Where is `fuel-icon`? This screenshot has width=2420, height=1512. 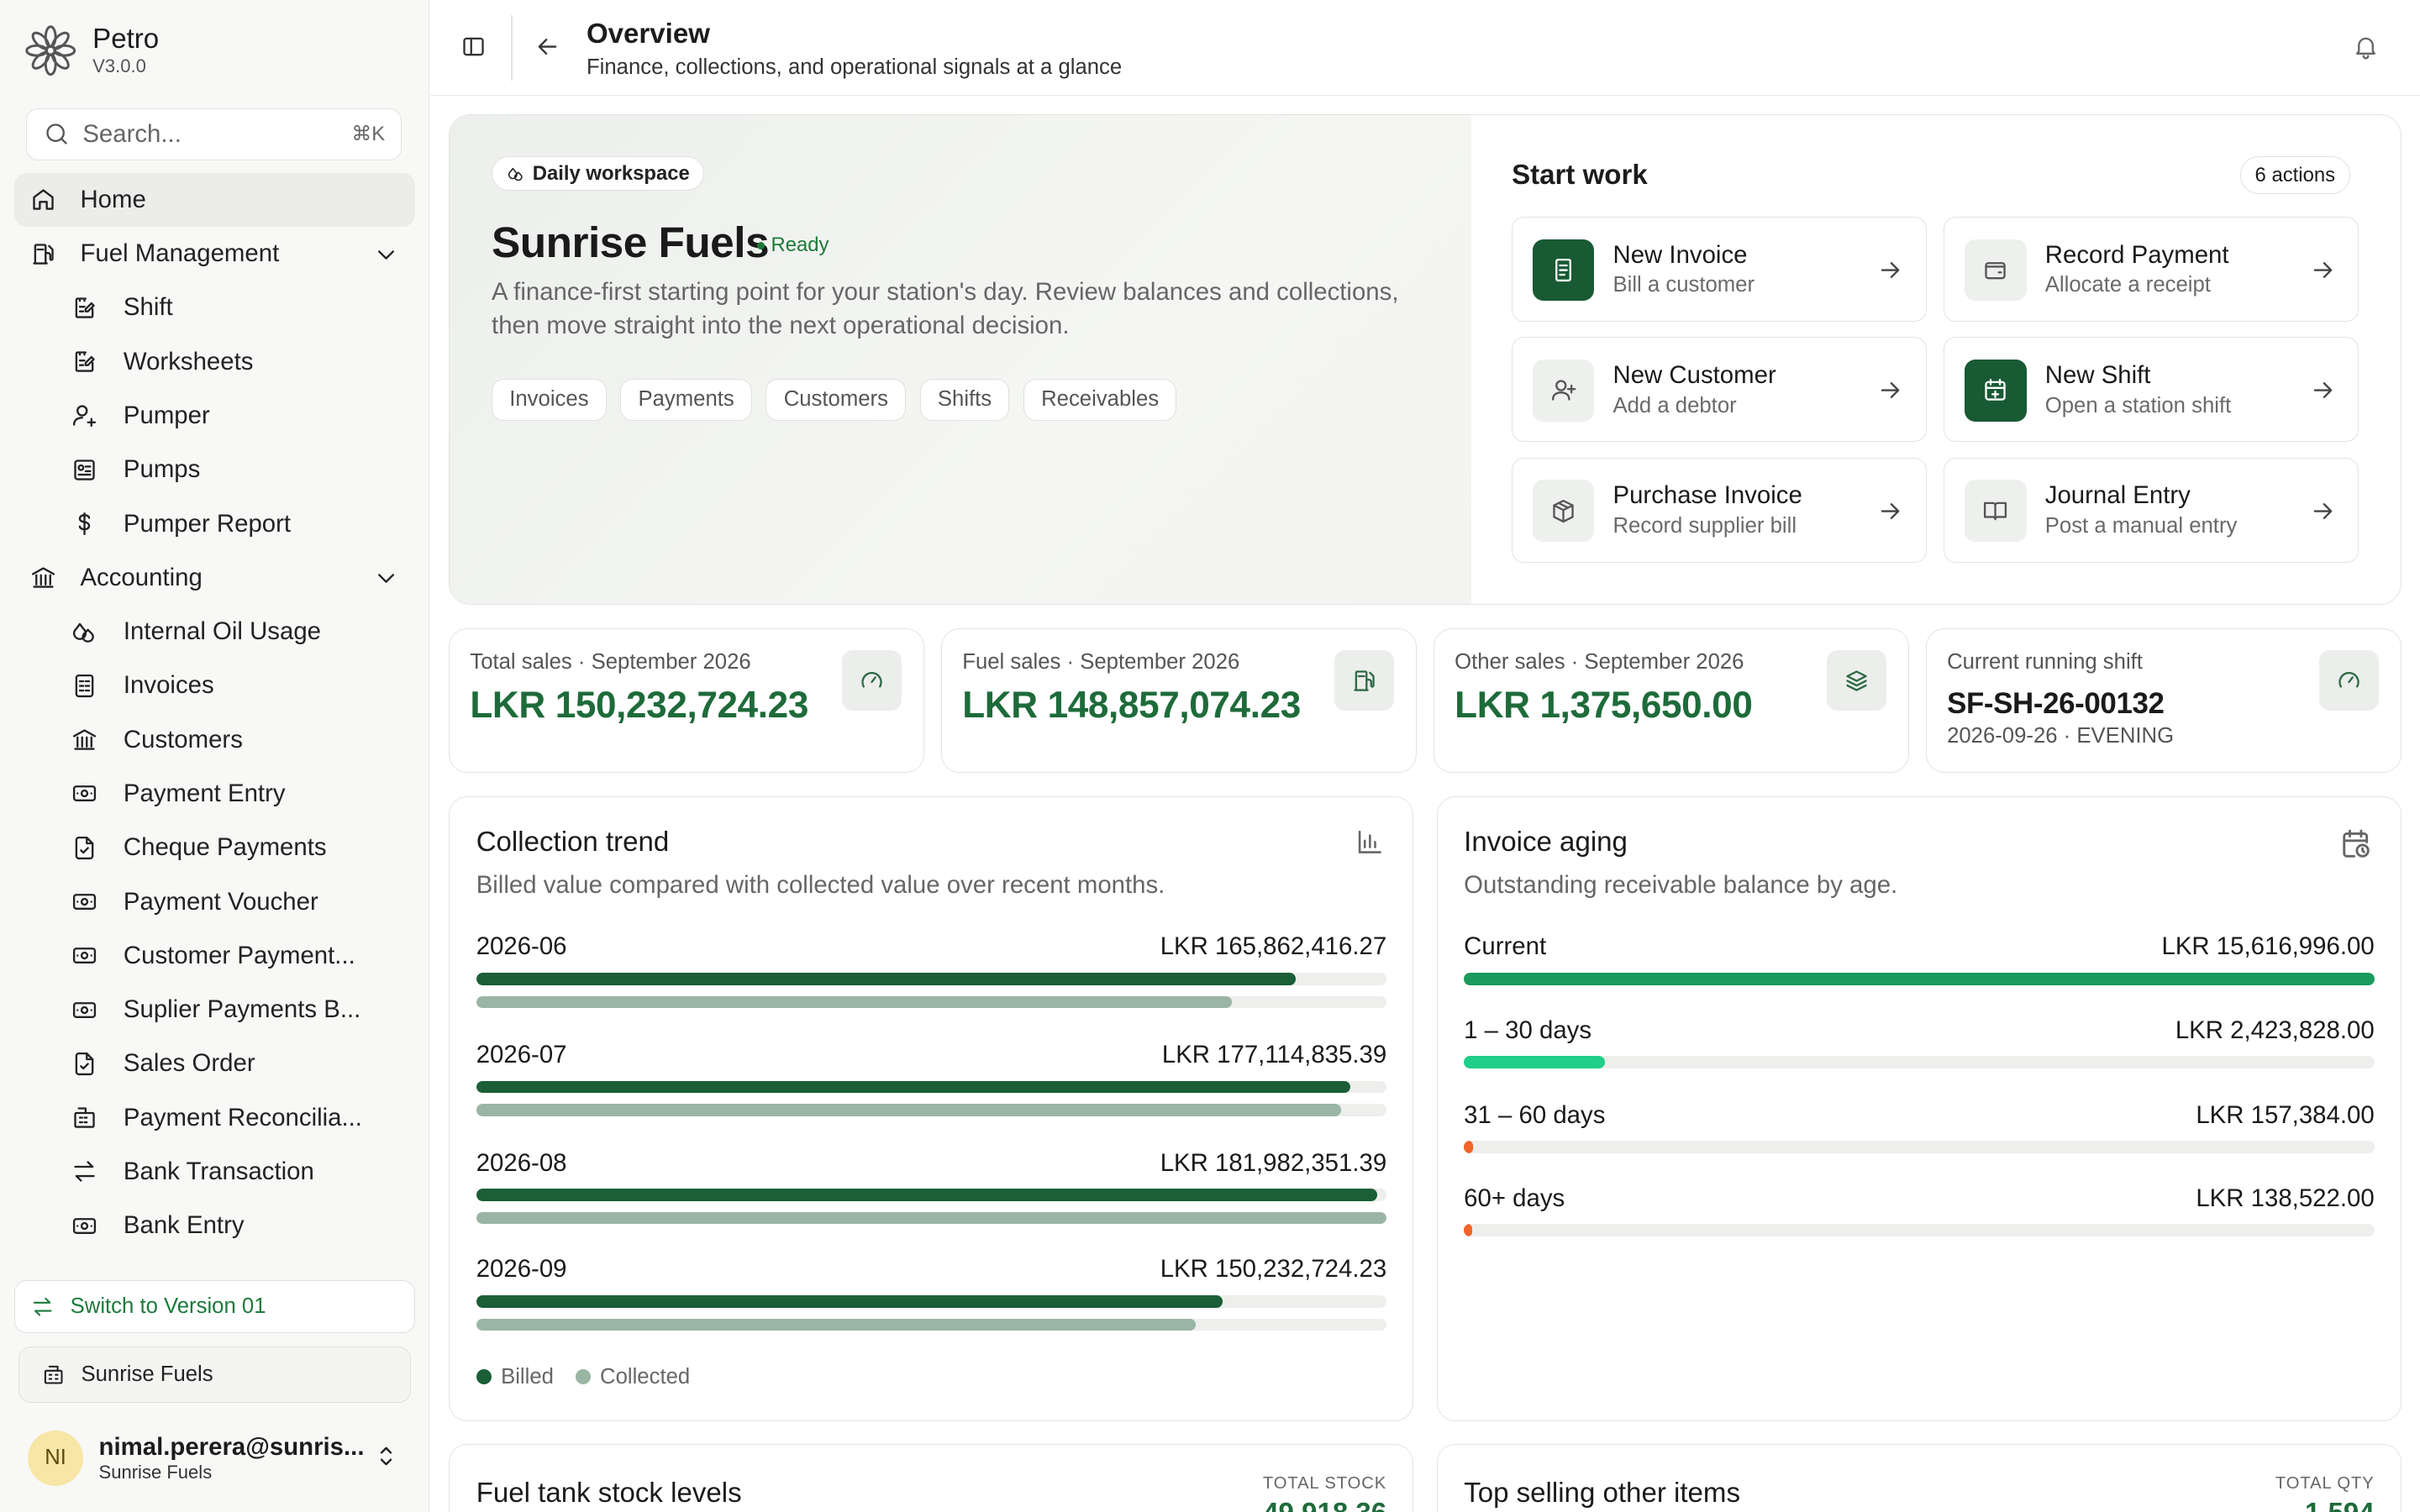
fuel-icon is located at coordinates (43, 254).